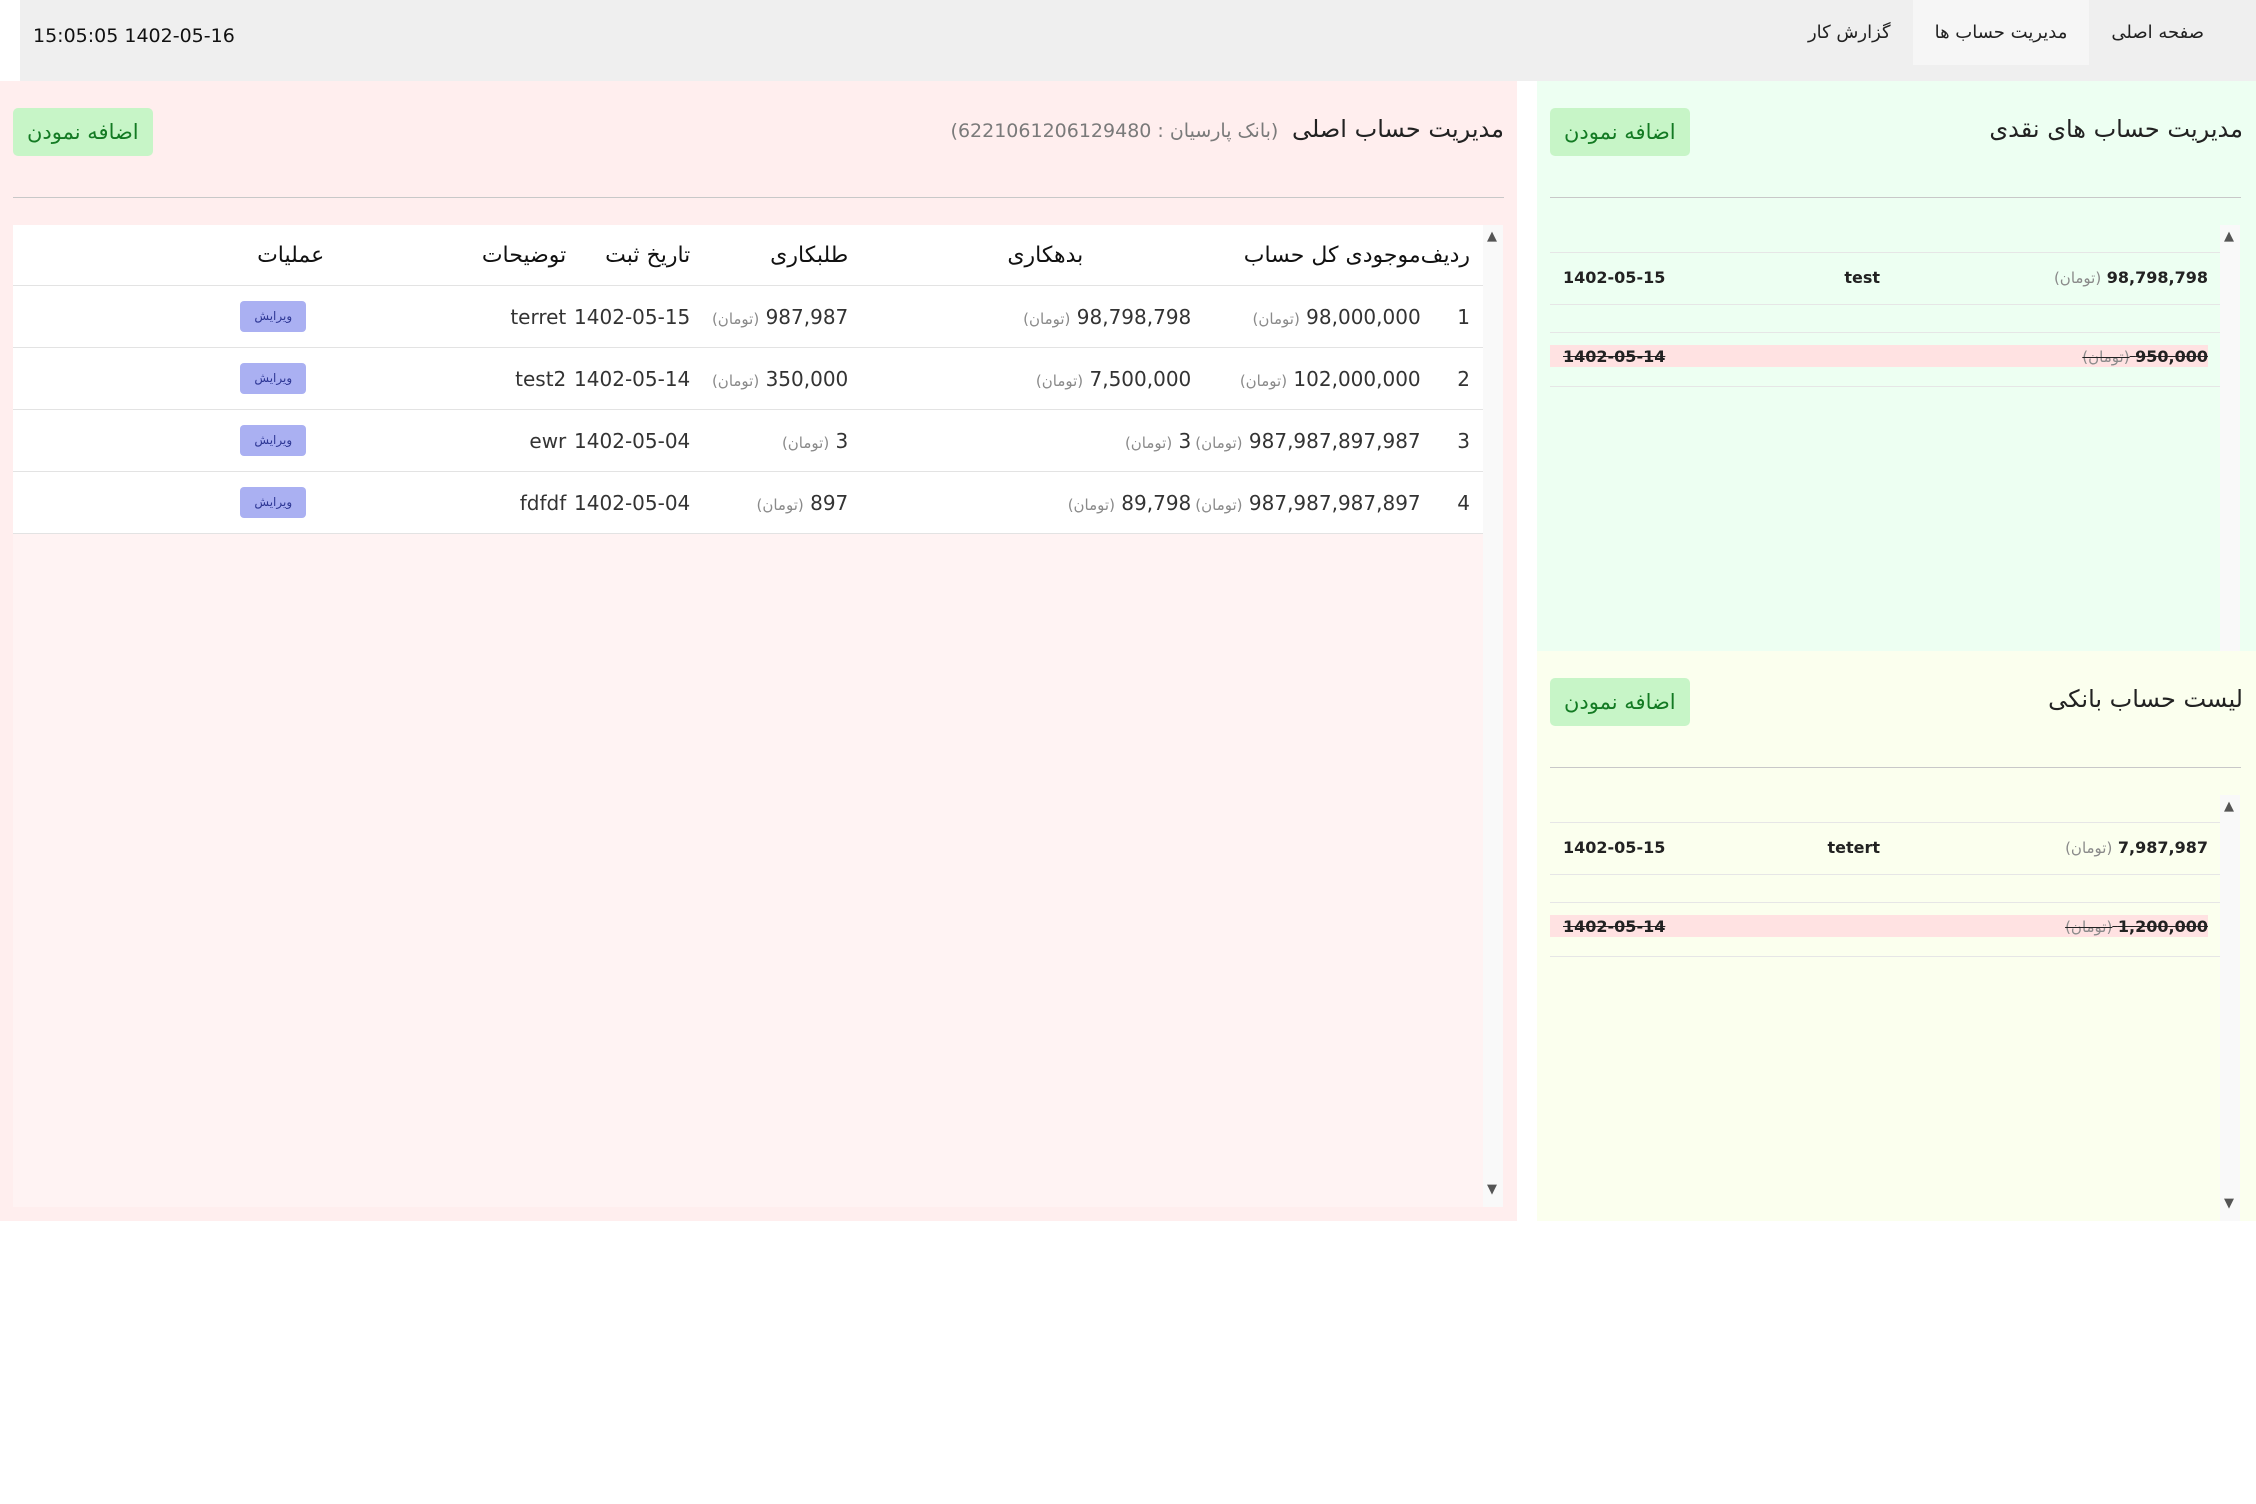  What do you see at coordinates (842, 440) in the screenshot?
I see `credit-value: 3` at bounding box center [842, 440].